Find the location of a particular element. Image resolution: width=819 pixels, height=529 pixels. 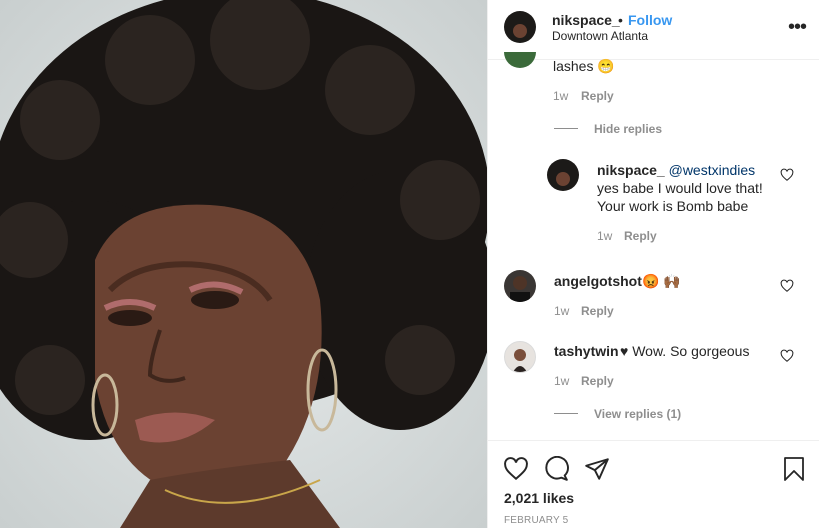

post-date: FEBRUARY 5 is located at coordinates (536, 520).